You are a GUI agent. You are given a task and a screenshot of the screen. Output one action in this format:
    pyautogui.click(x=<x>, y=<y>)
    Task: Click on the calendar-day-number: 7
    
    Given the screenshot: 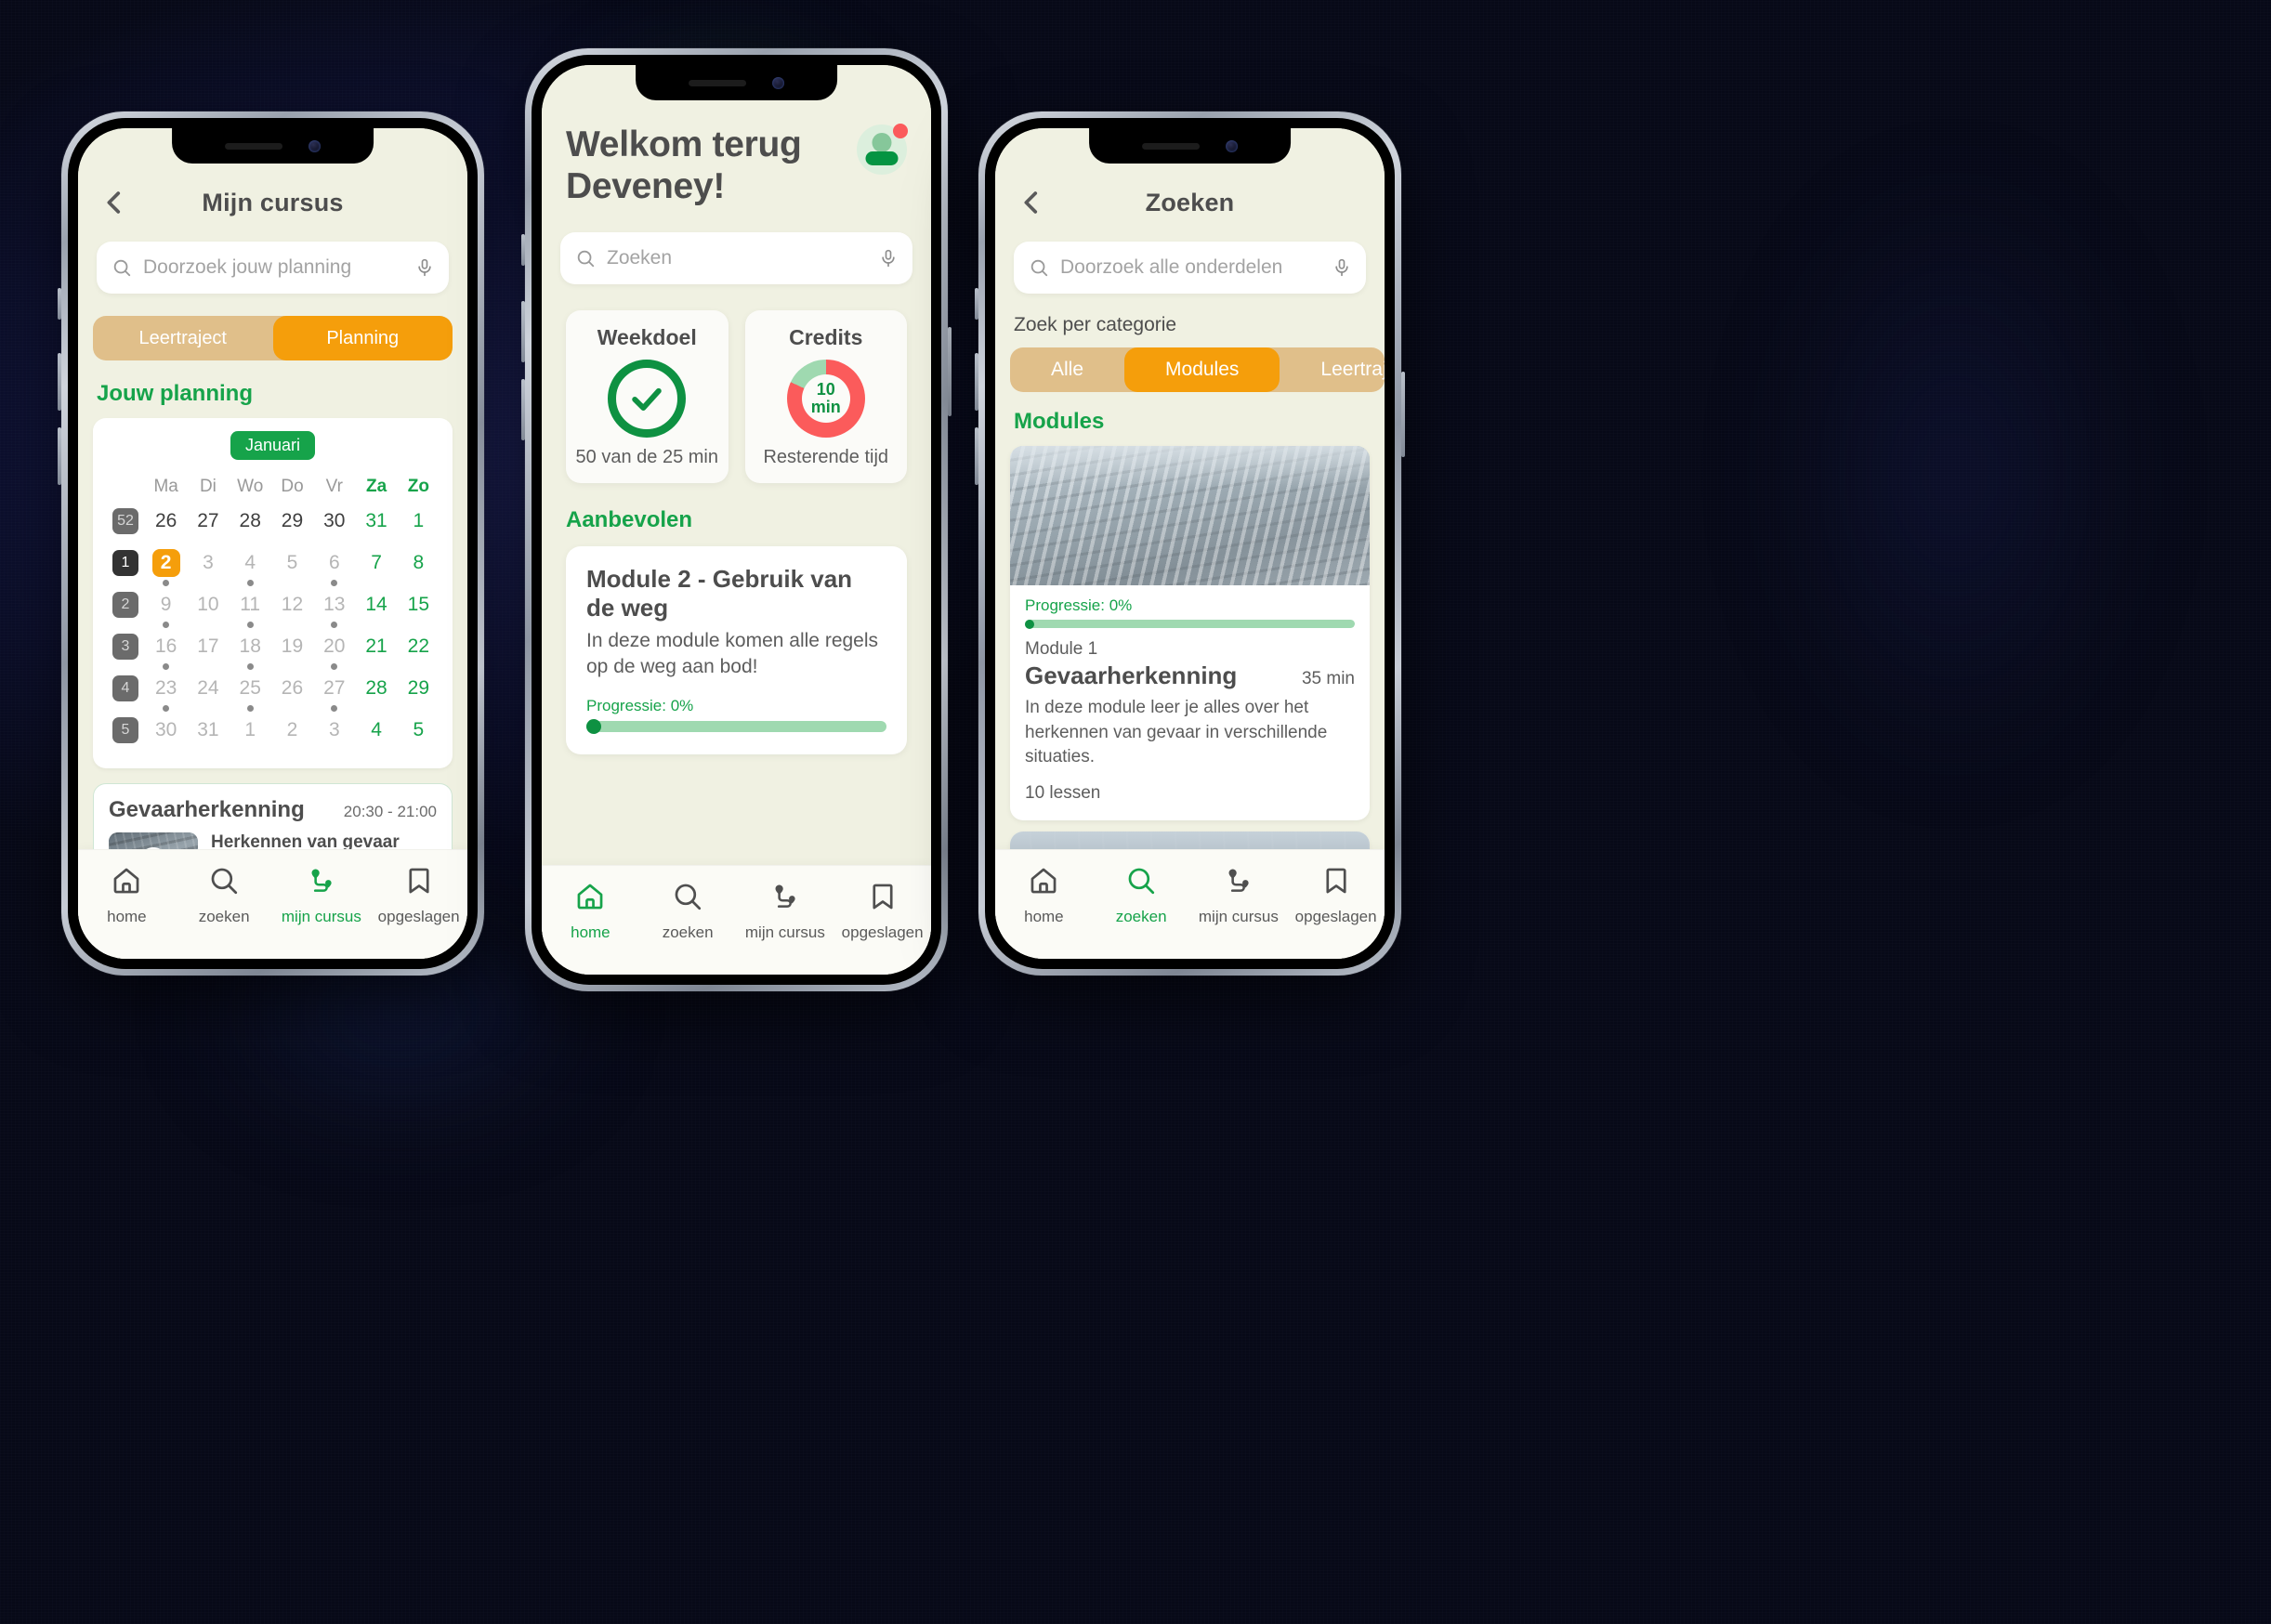 What is the action you would take?
    pyautogui.click(x=376, y=562)
    